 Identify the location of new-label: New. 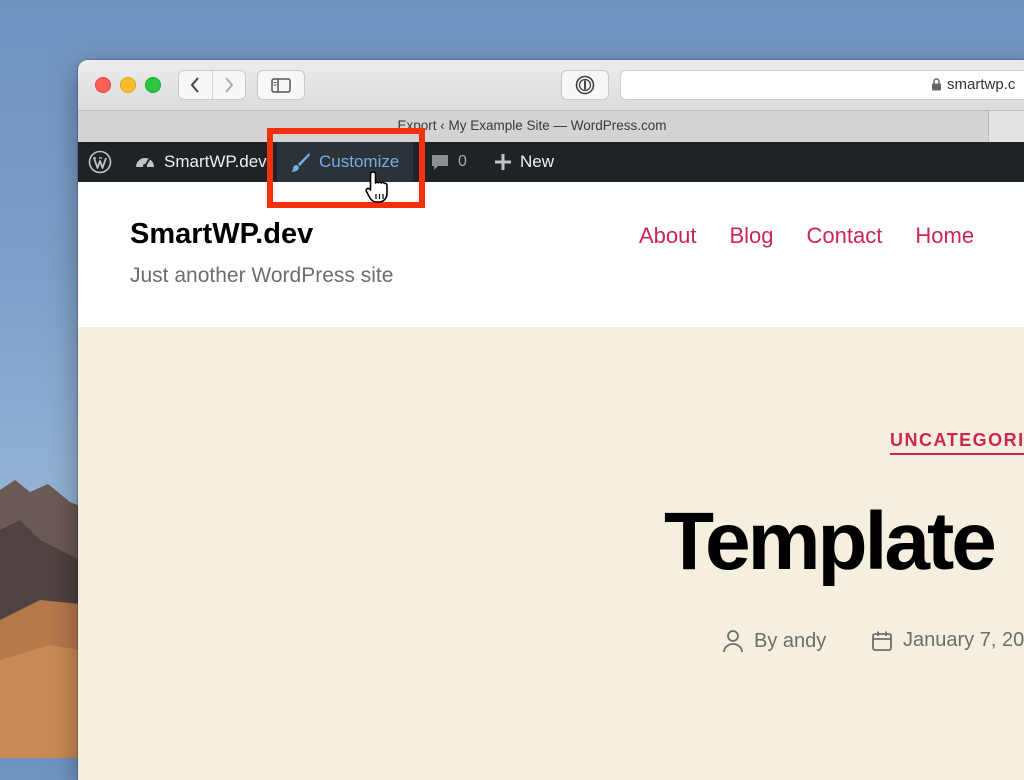
(537, 161).